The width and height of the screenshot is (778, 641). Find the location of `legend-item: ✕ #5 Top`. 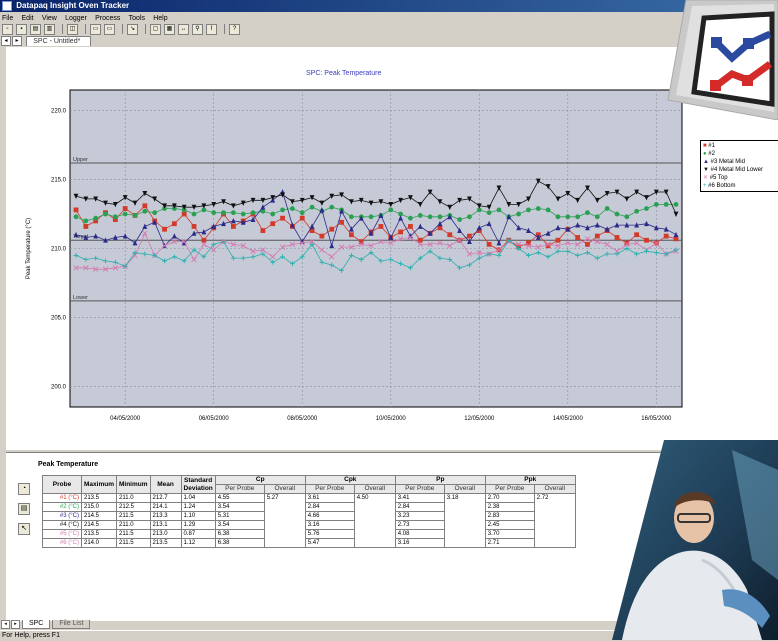

legend-item: ✕ #5 Top is located at coordinates (740, 178).